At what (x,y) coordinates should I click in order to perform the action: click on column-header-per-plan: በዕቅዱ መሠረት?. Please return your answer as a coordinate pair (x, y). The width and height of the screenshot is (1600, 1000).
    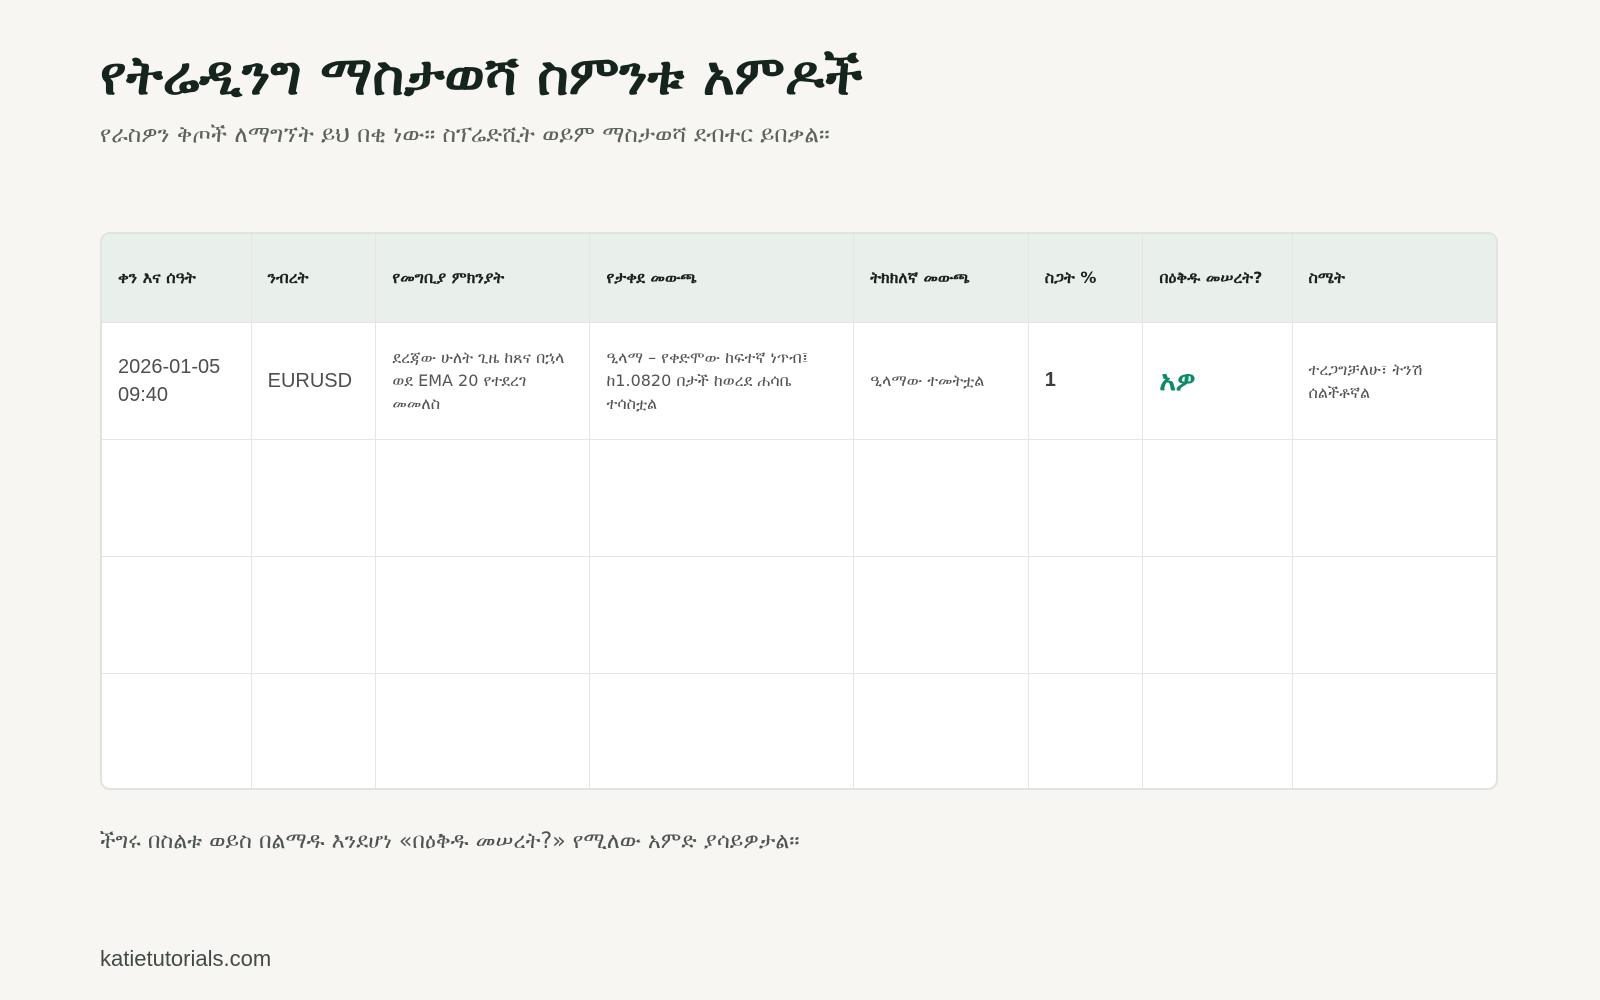
    Looking at the image, I should click on (1217, 278).